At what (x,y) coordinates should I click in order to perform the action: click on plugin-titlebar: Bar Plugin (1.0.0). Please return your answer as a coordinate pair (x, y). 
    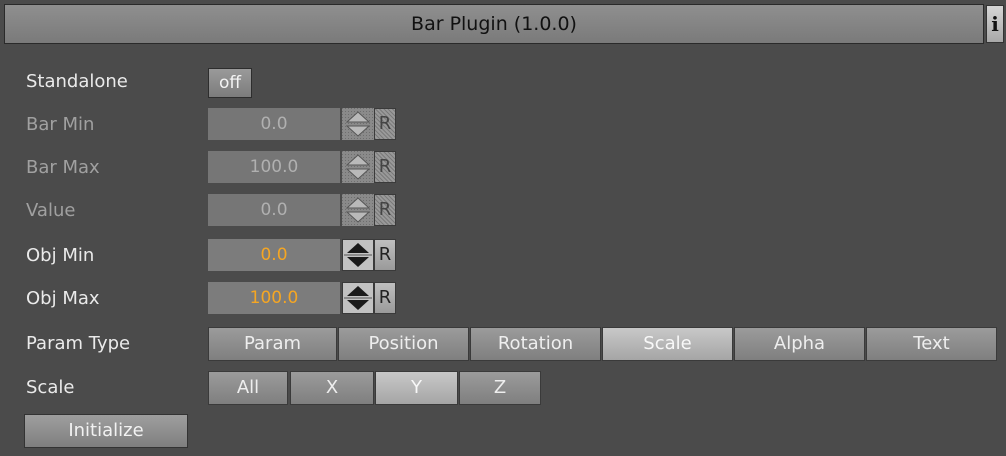
    Looking at the image, I should click on (494, 24).